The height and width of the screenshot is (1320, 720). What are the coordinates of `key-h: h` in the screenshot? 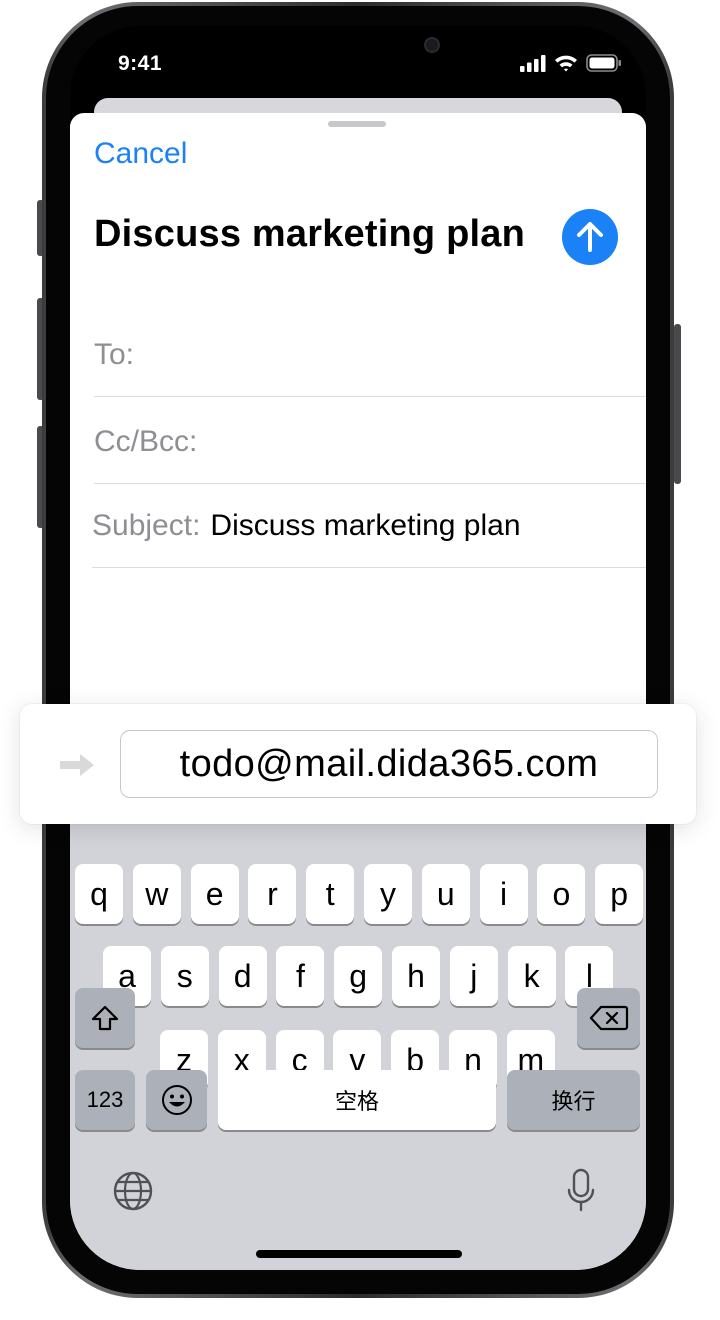 It's located at (416, 976).